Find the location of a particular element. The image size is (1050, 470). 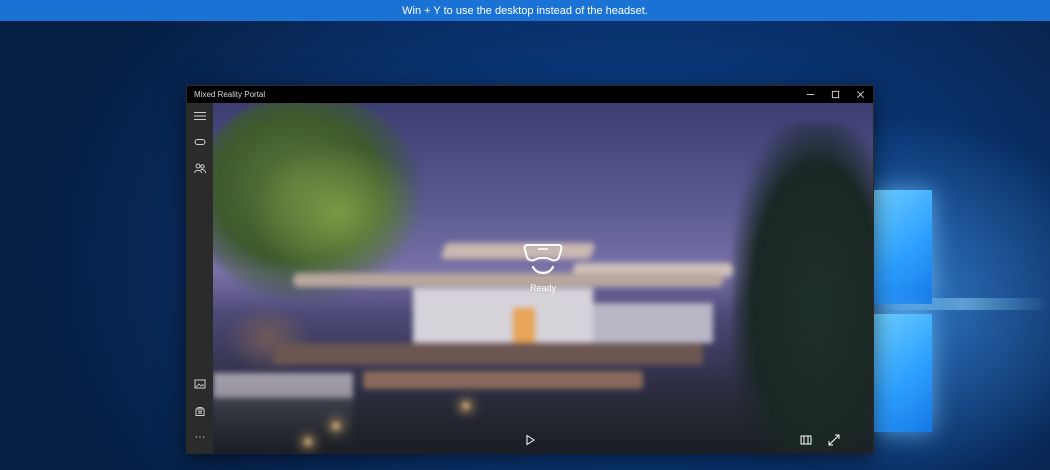

sidebar-item-headset is located at coordinates (200, 142).